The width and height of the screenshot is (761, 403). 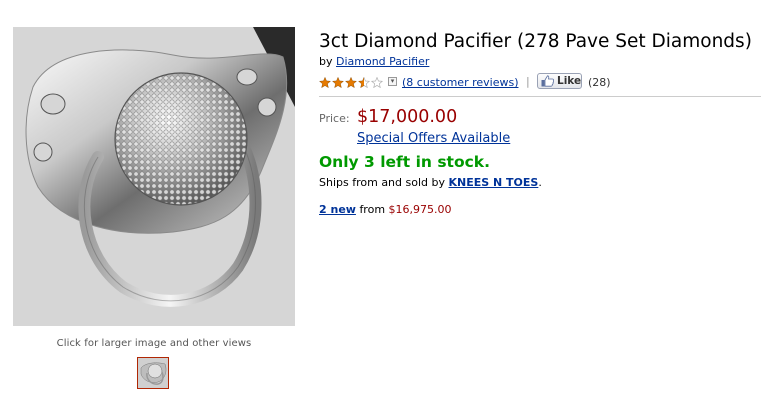 What do you see at coordinates (433, 138) in the screenshot?
I see `special-offers-link: Special Offers Available` at bounding box center [433, 138].